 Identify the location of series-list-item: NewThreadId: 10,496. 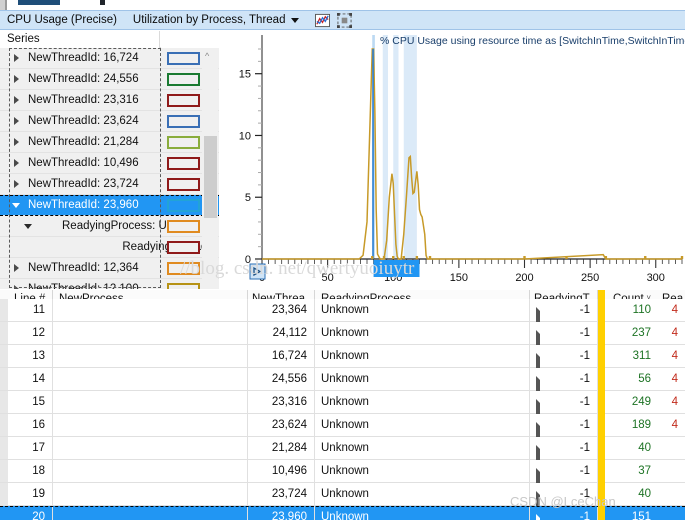
(109, 163).